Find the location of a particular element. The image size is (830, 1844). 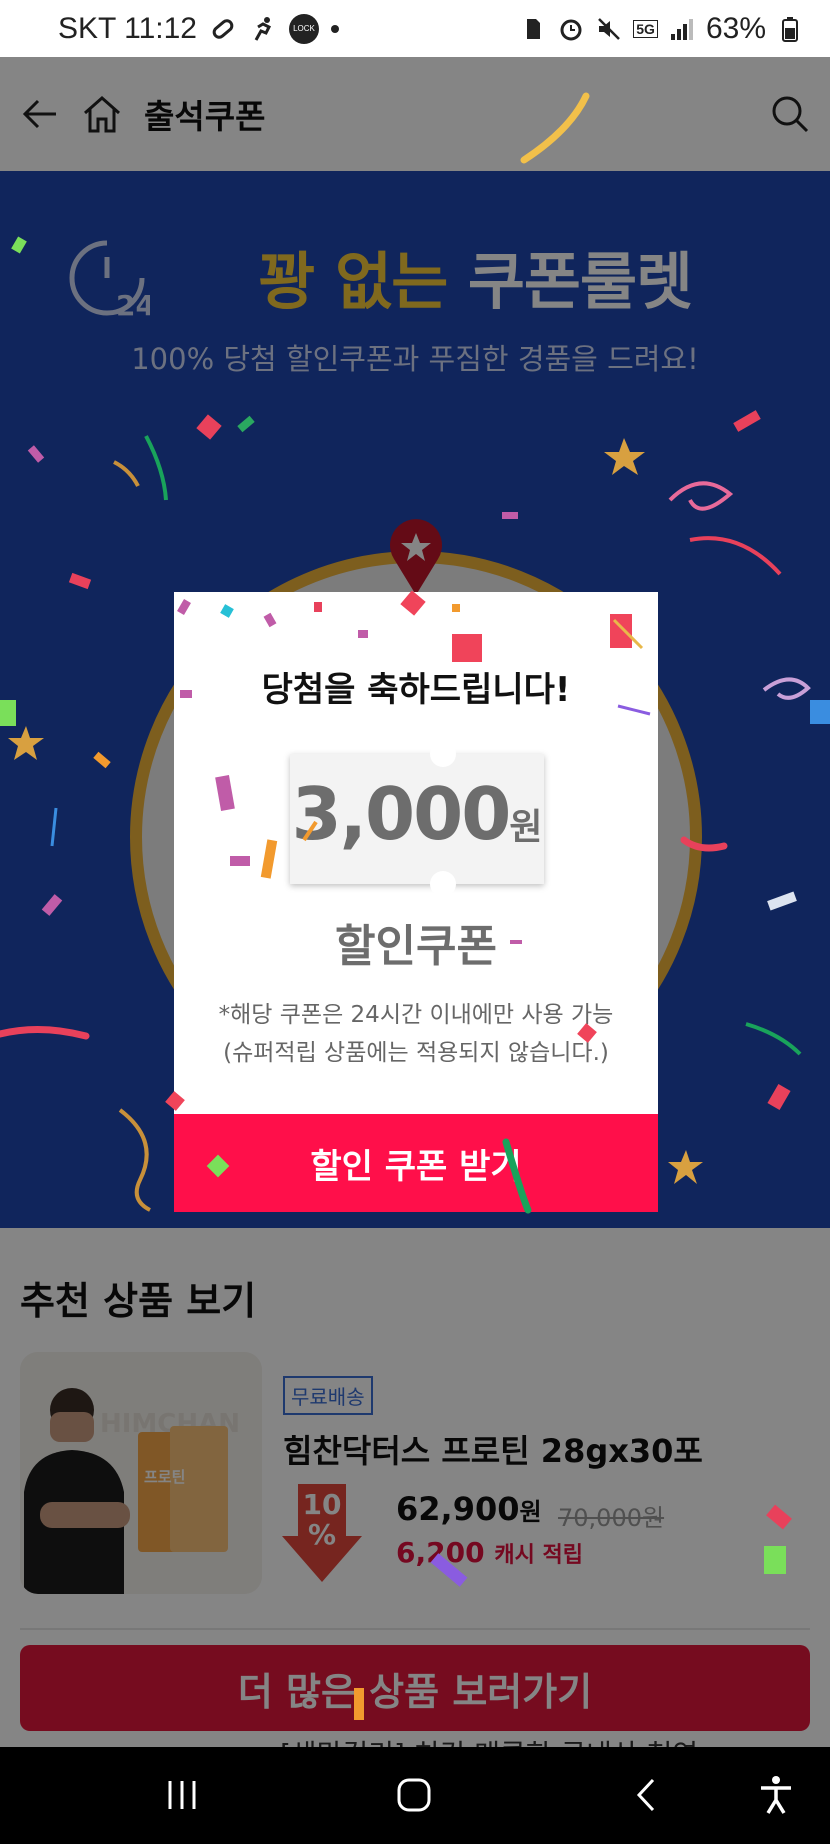

note-line-2: (슈퍼적립 상품에는 적용되지 않습니다.) is located at coordinates (416, 1053).